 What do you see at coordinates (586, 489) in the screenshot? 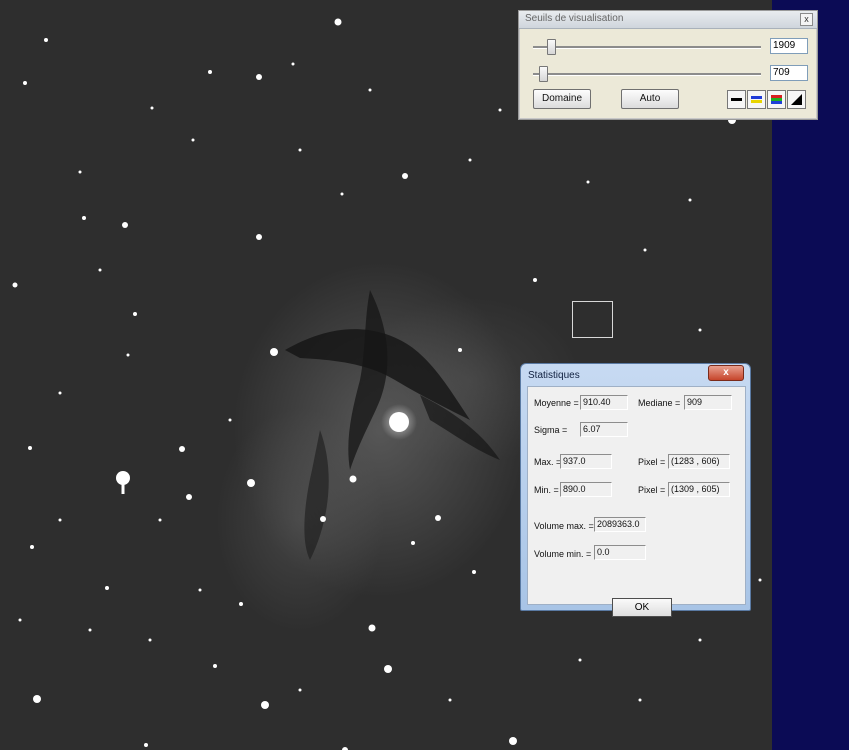
I see `min-value: 890.0` at bounding box center [586, 489].